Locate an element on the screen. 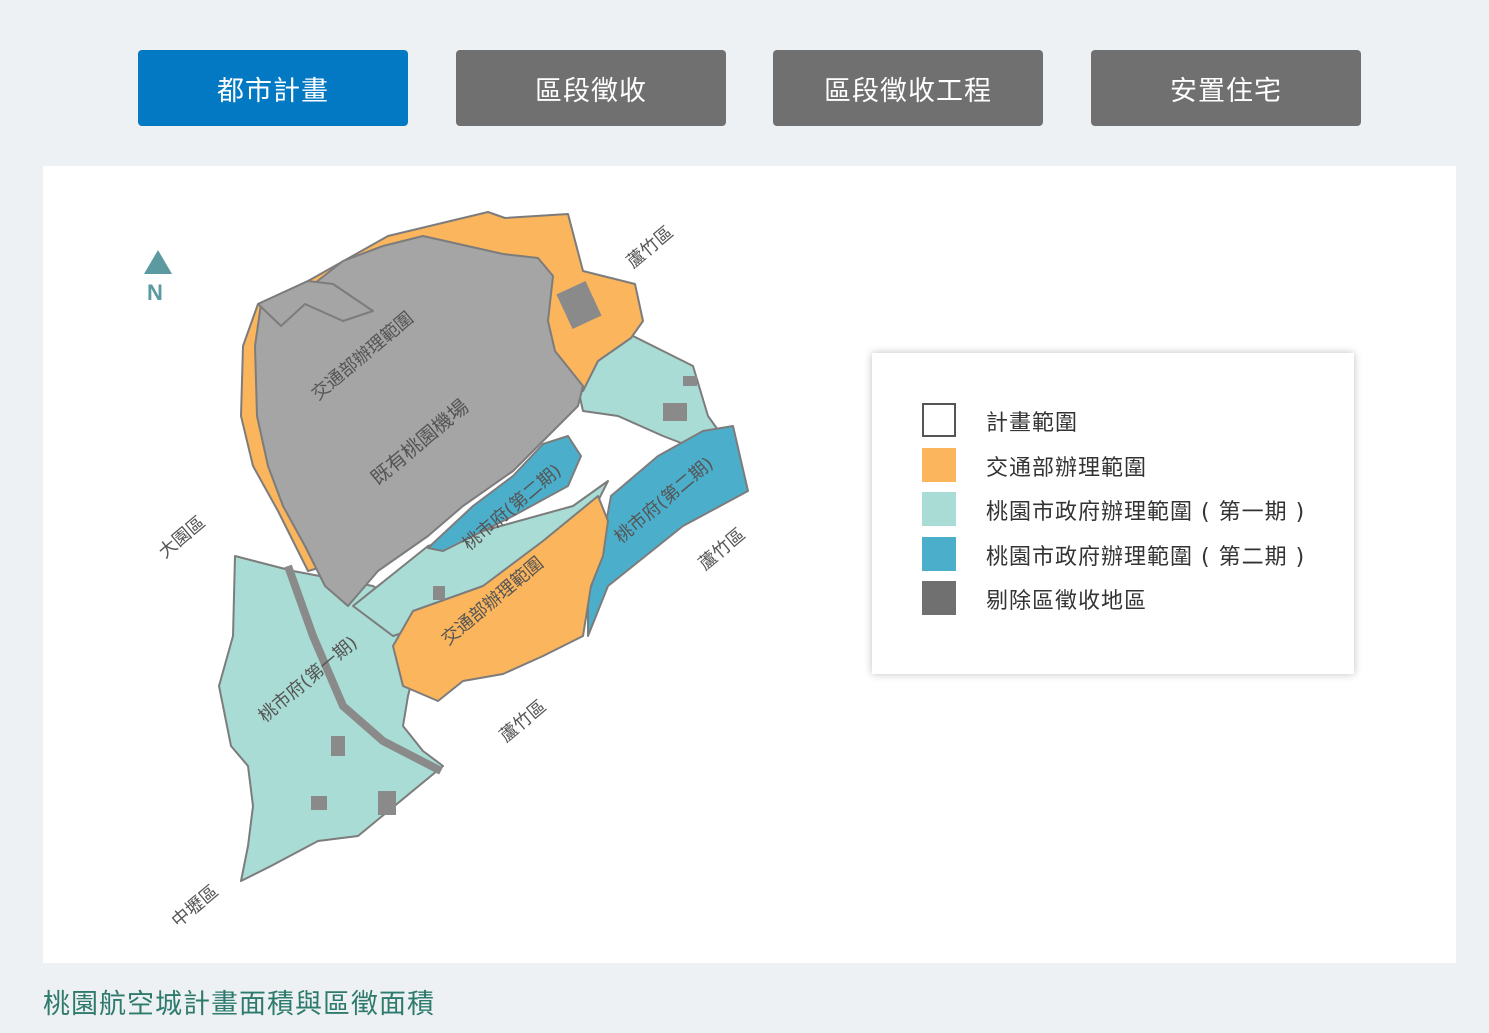 This screenshot has width=1489, height=1033. map-label-dayuan: 大園區 is located at coordinates (182, 537).